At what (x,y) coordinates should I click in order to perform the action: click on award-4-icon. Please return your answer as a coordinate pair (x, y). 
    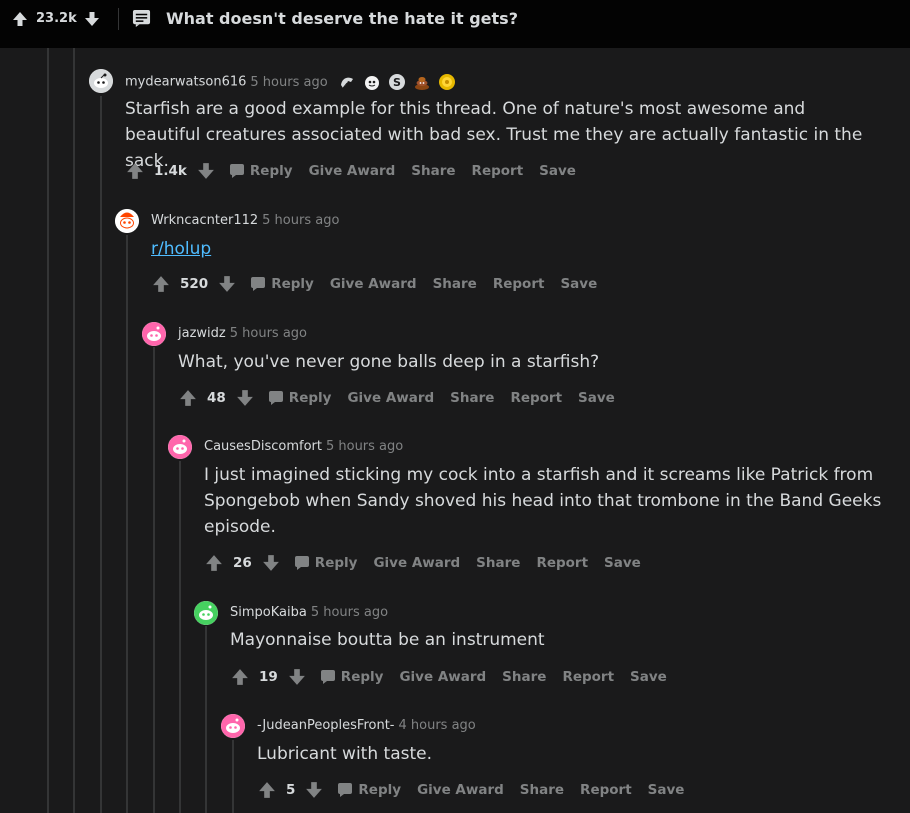
    Looking at the image, I should click on (422, 83).